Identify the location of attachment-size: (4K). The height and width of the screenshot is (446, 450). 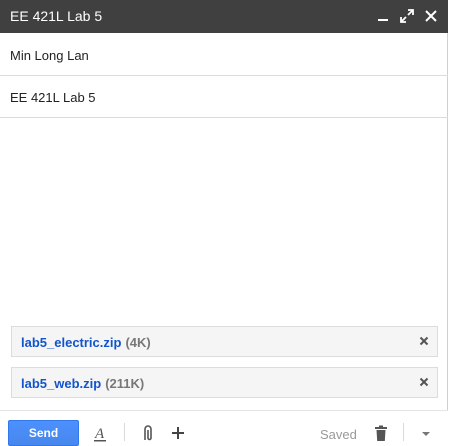
(138, 342).